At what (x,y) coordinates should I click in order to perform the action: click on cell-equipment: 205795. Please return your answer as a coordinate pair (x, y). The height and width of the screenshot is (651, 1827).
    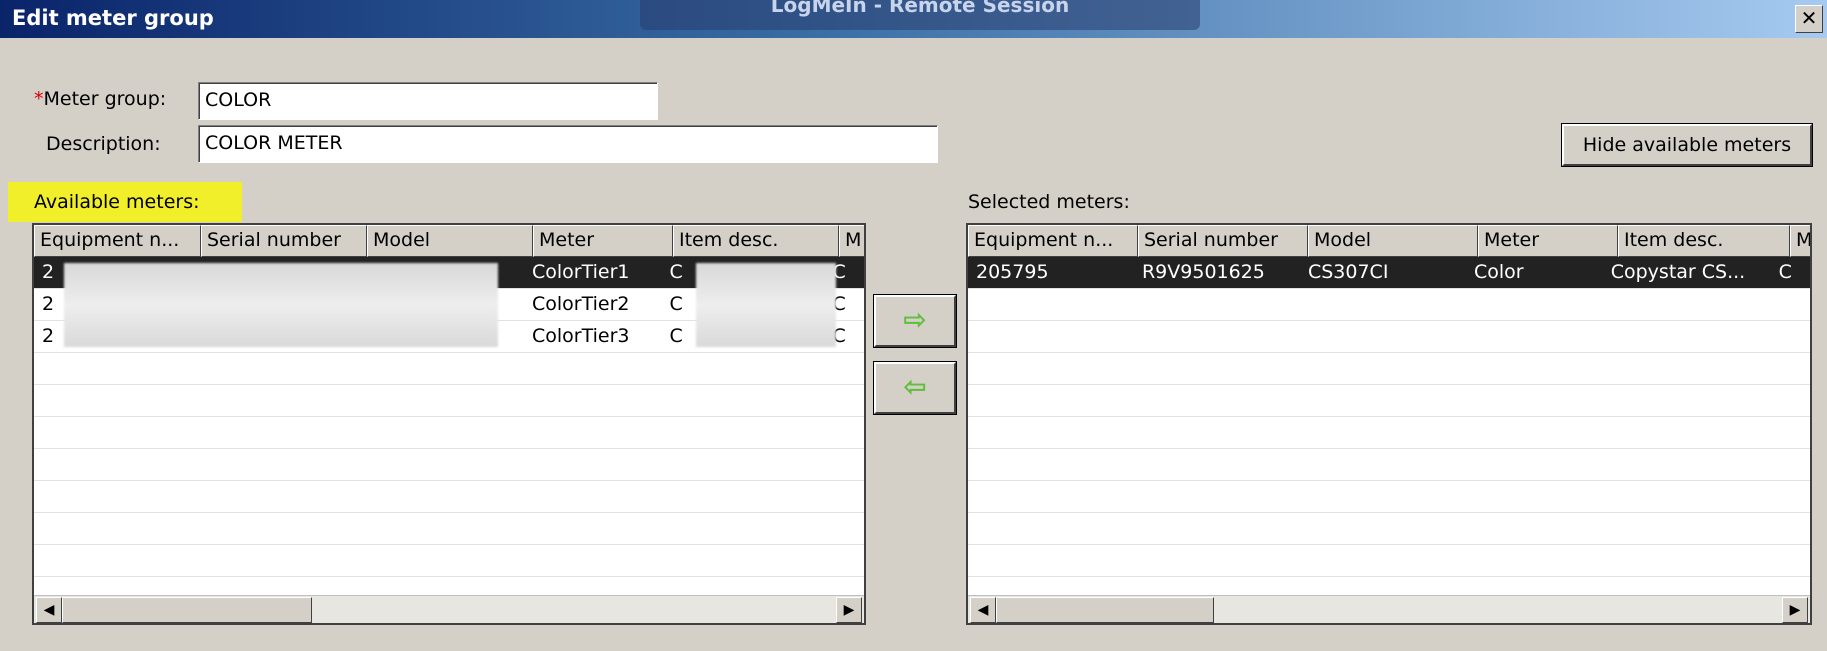
    Looking at the image, I should click on (1012, 272).